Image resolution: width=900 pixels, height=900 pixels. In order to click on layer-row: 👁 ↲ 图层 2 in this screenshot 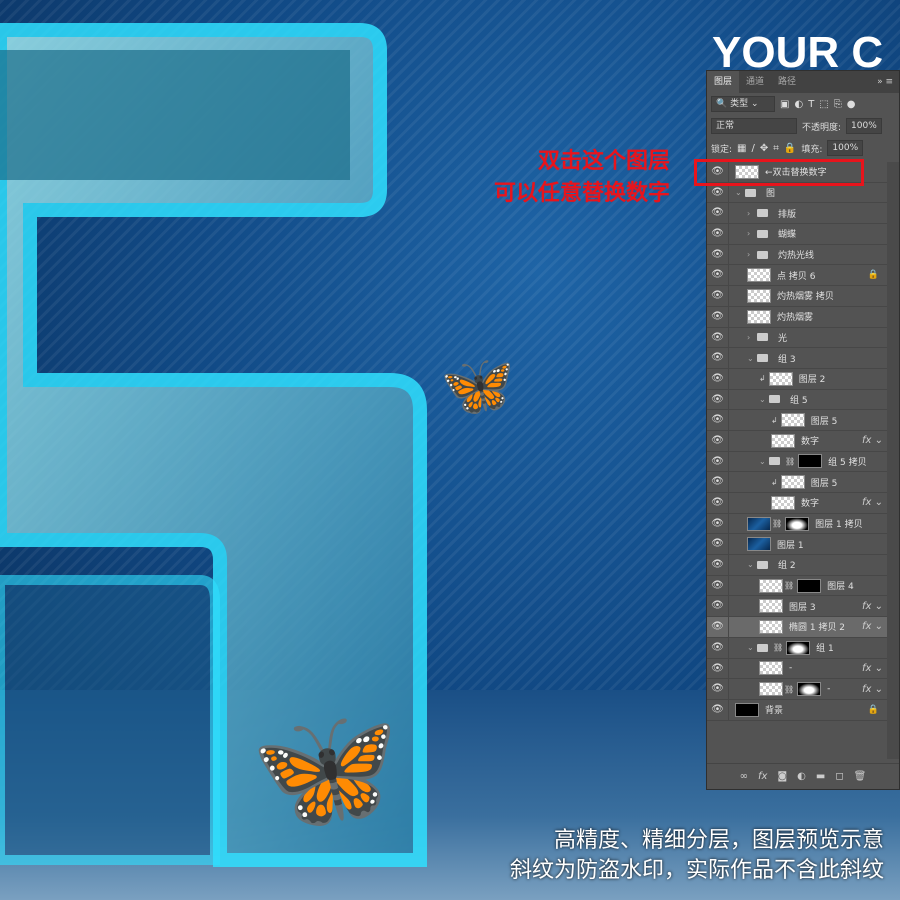, I will do `click(797, 379)`.